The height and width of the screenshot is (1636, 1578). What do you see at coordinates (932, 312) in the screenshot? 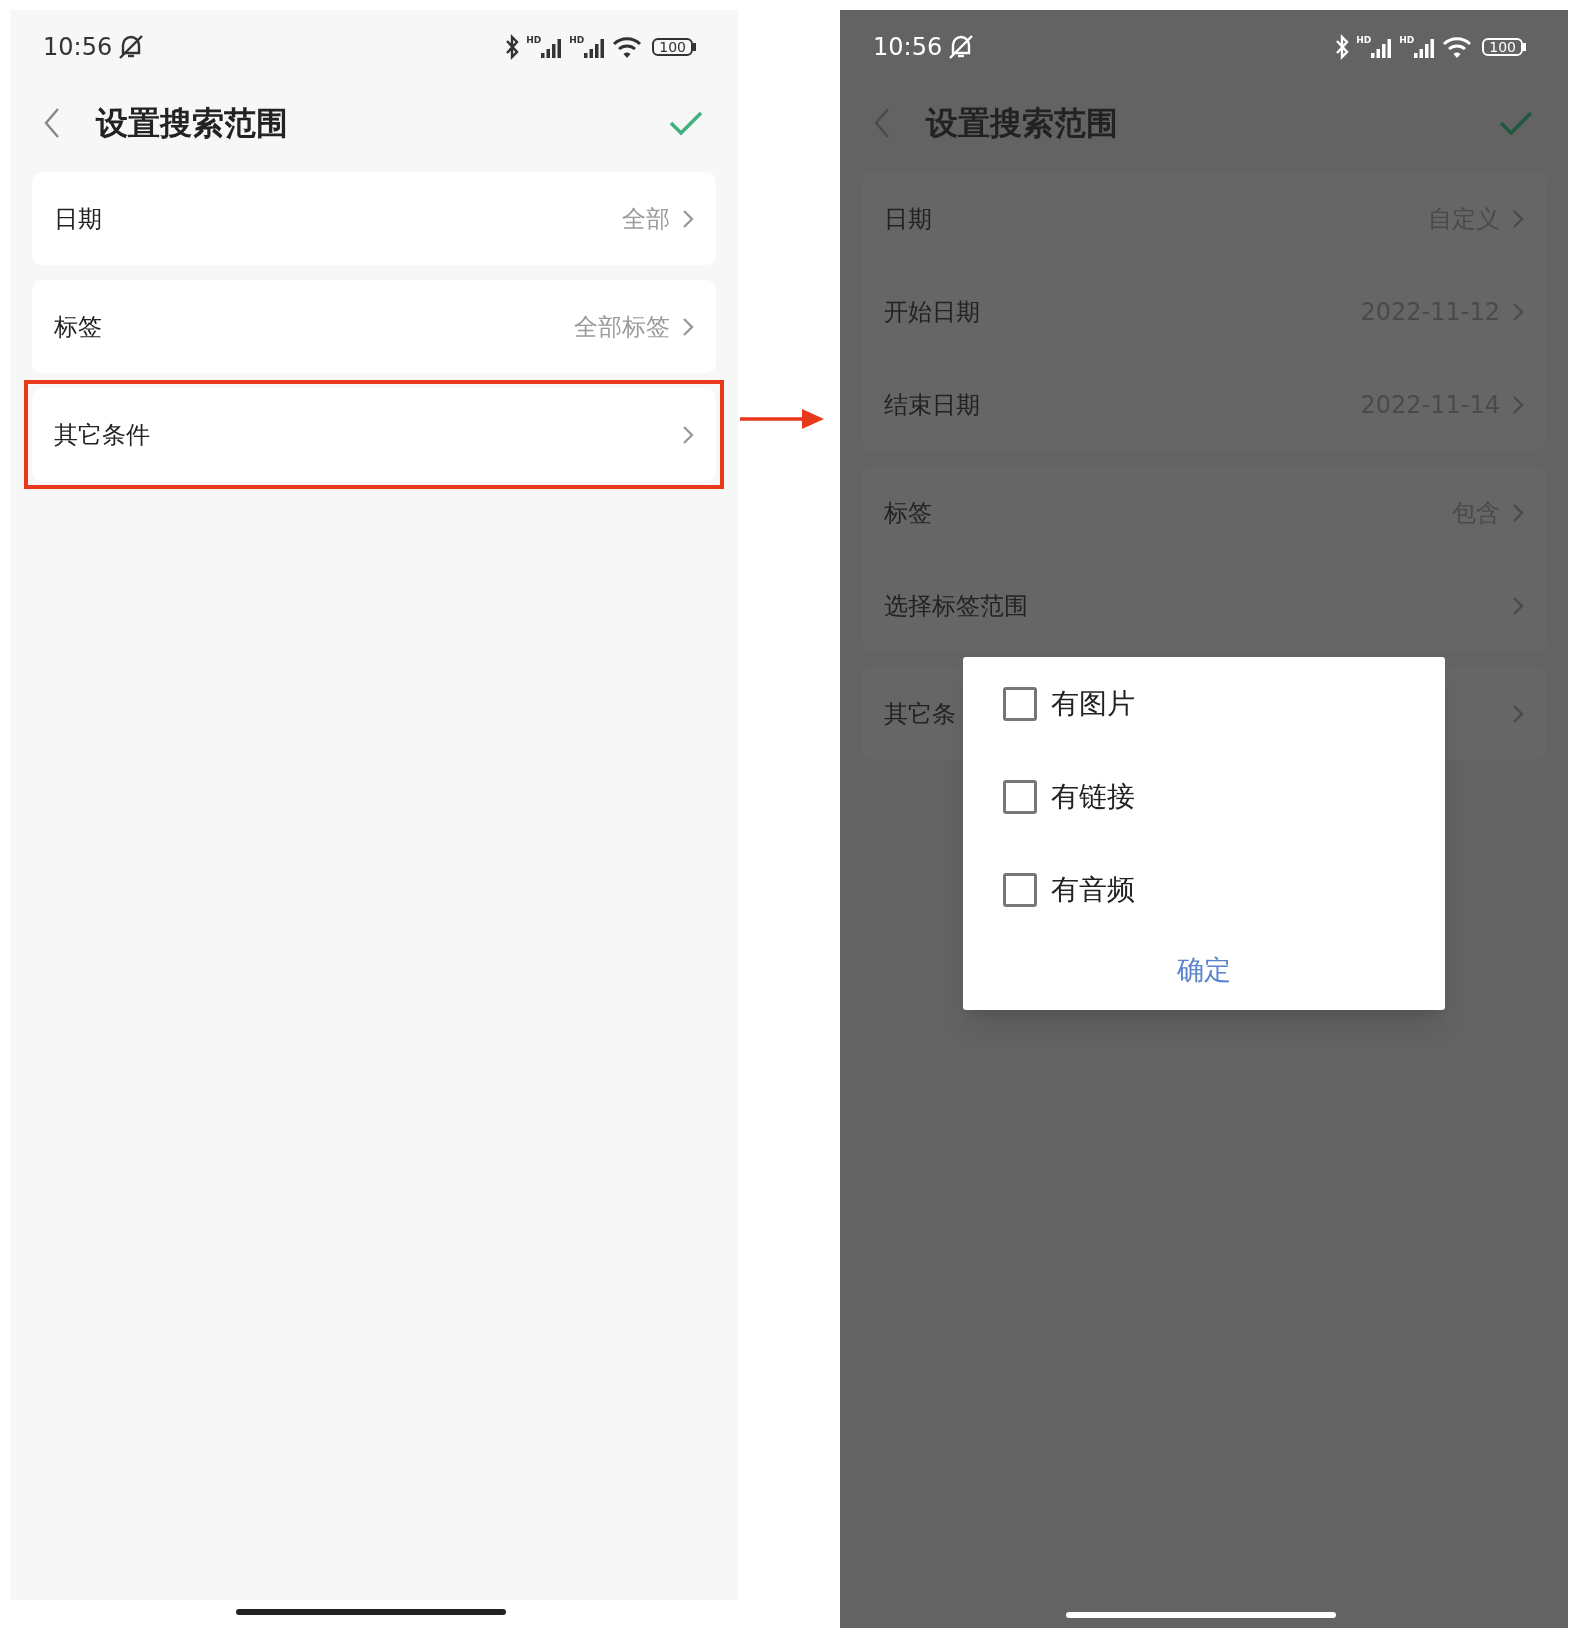
I see `row-label: 开始日期` at bounding box center [932, 312].